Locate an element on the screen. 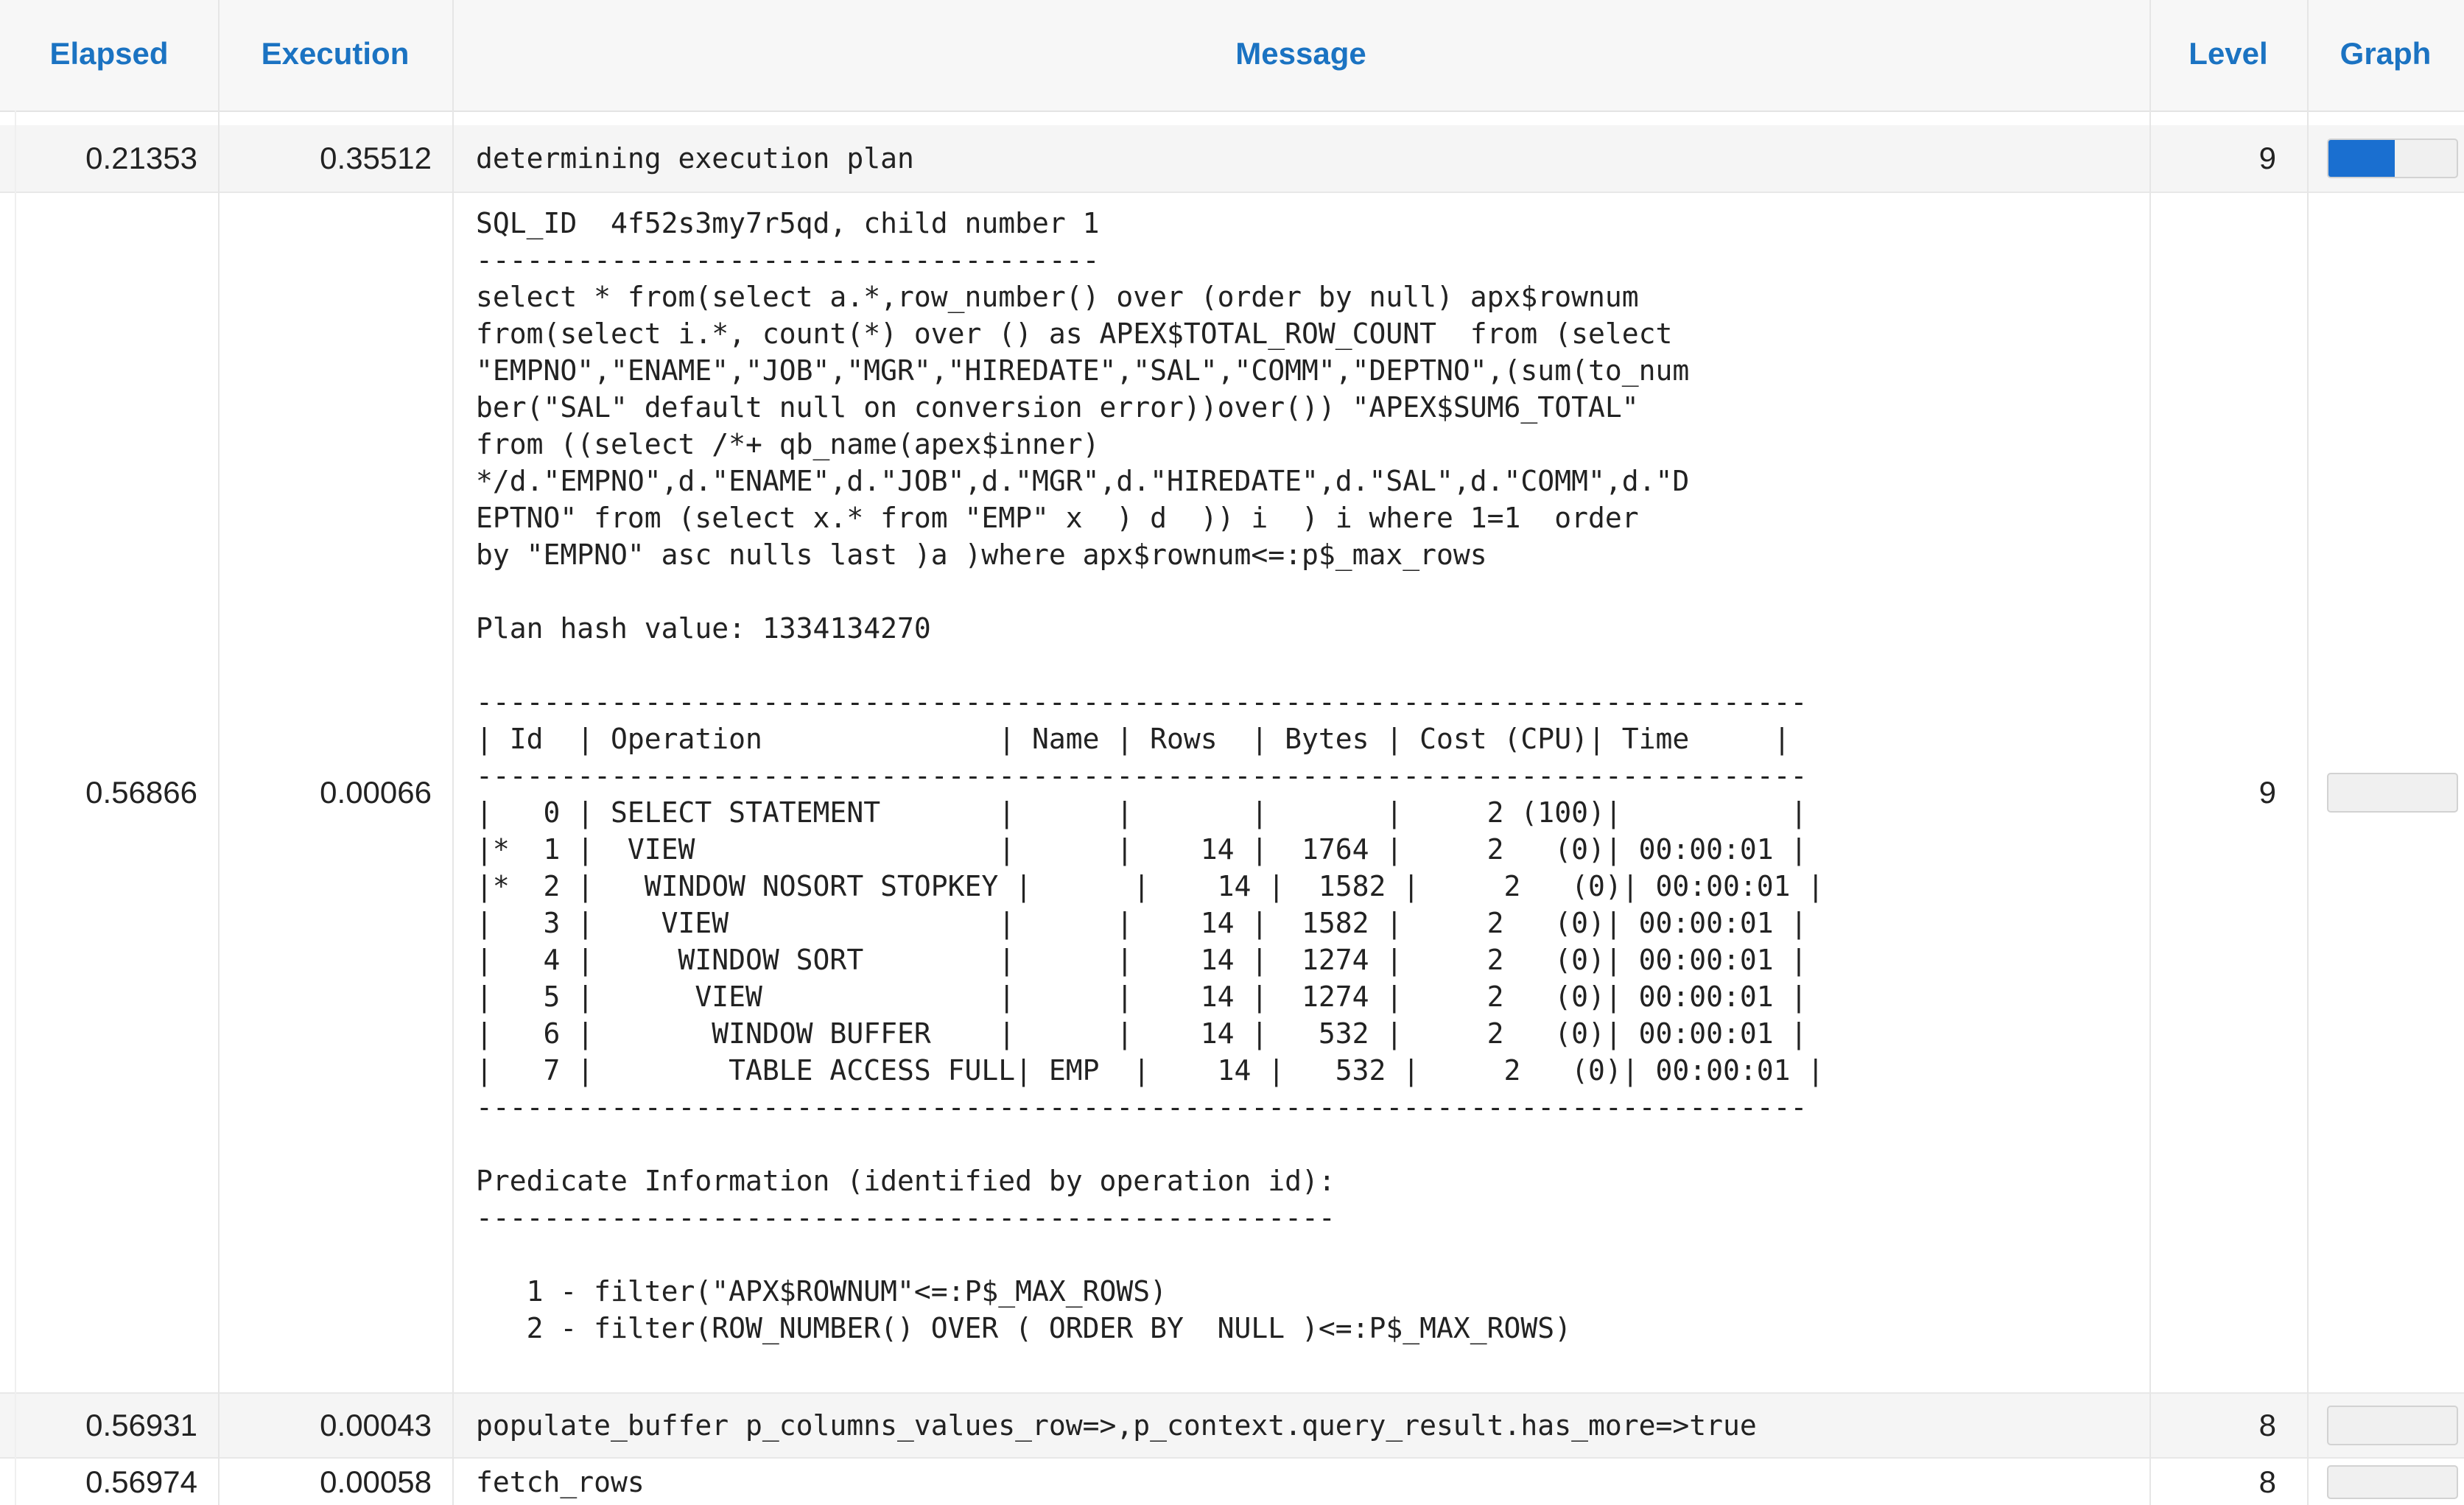 This screenshot has height=1505, width=2464. elapsed-cell: 0.56931 is located at coordinates (141, 1425).